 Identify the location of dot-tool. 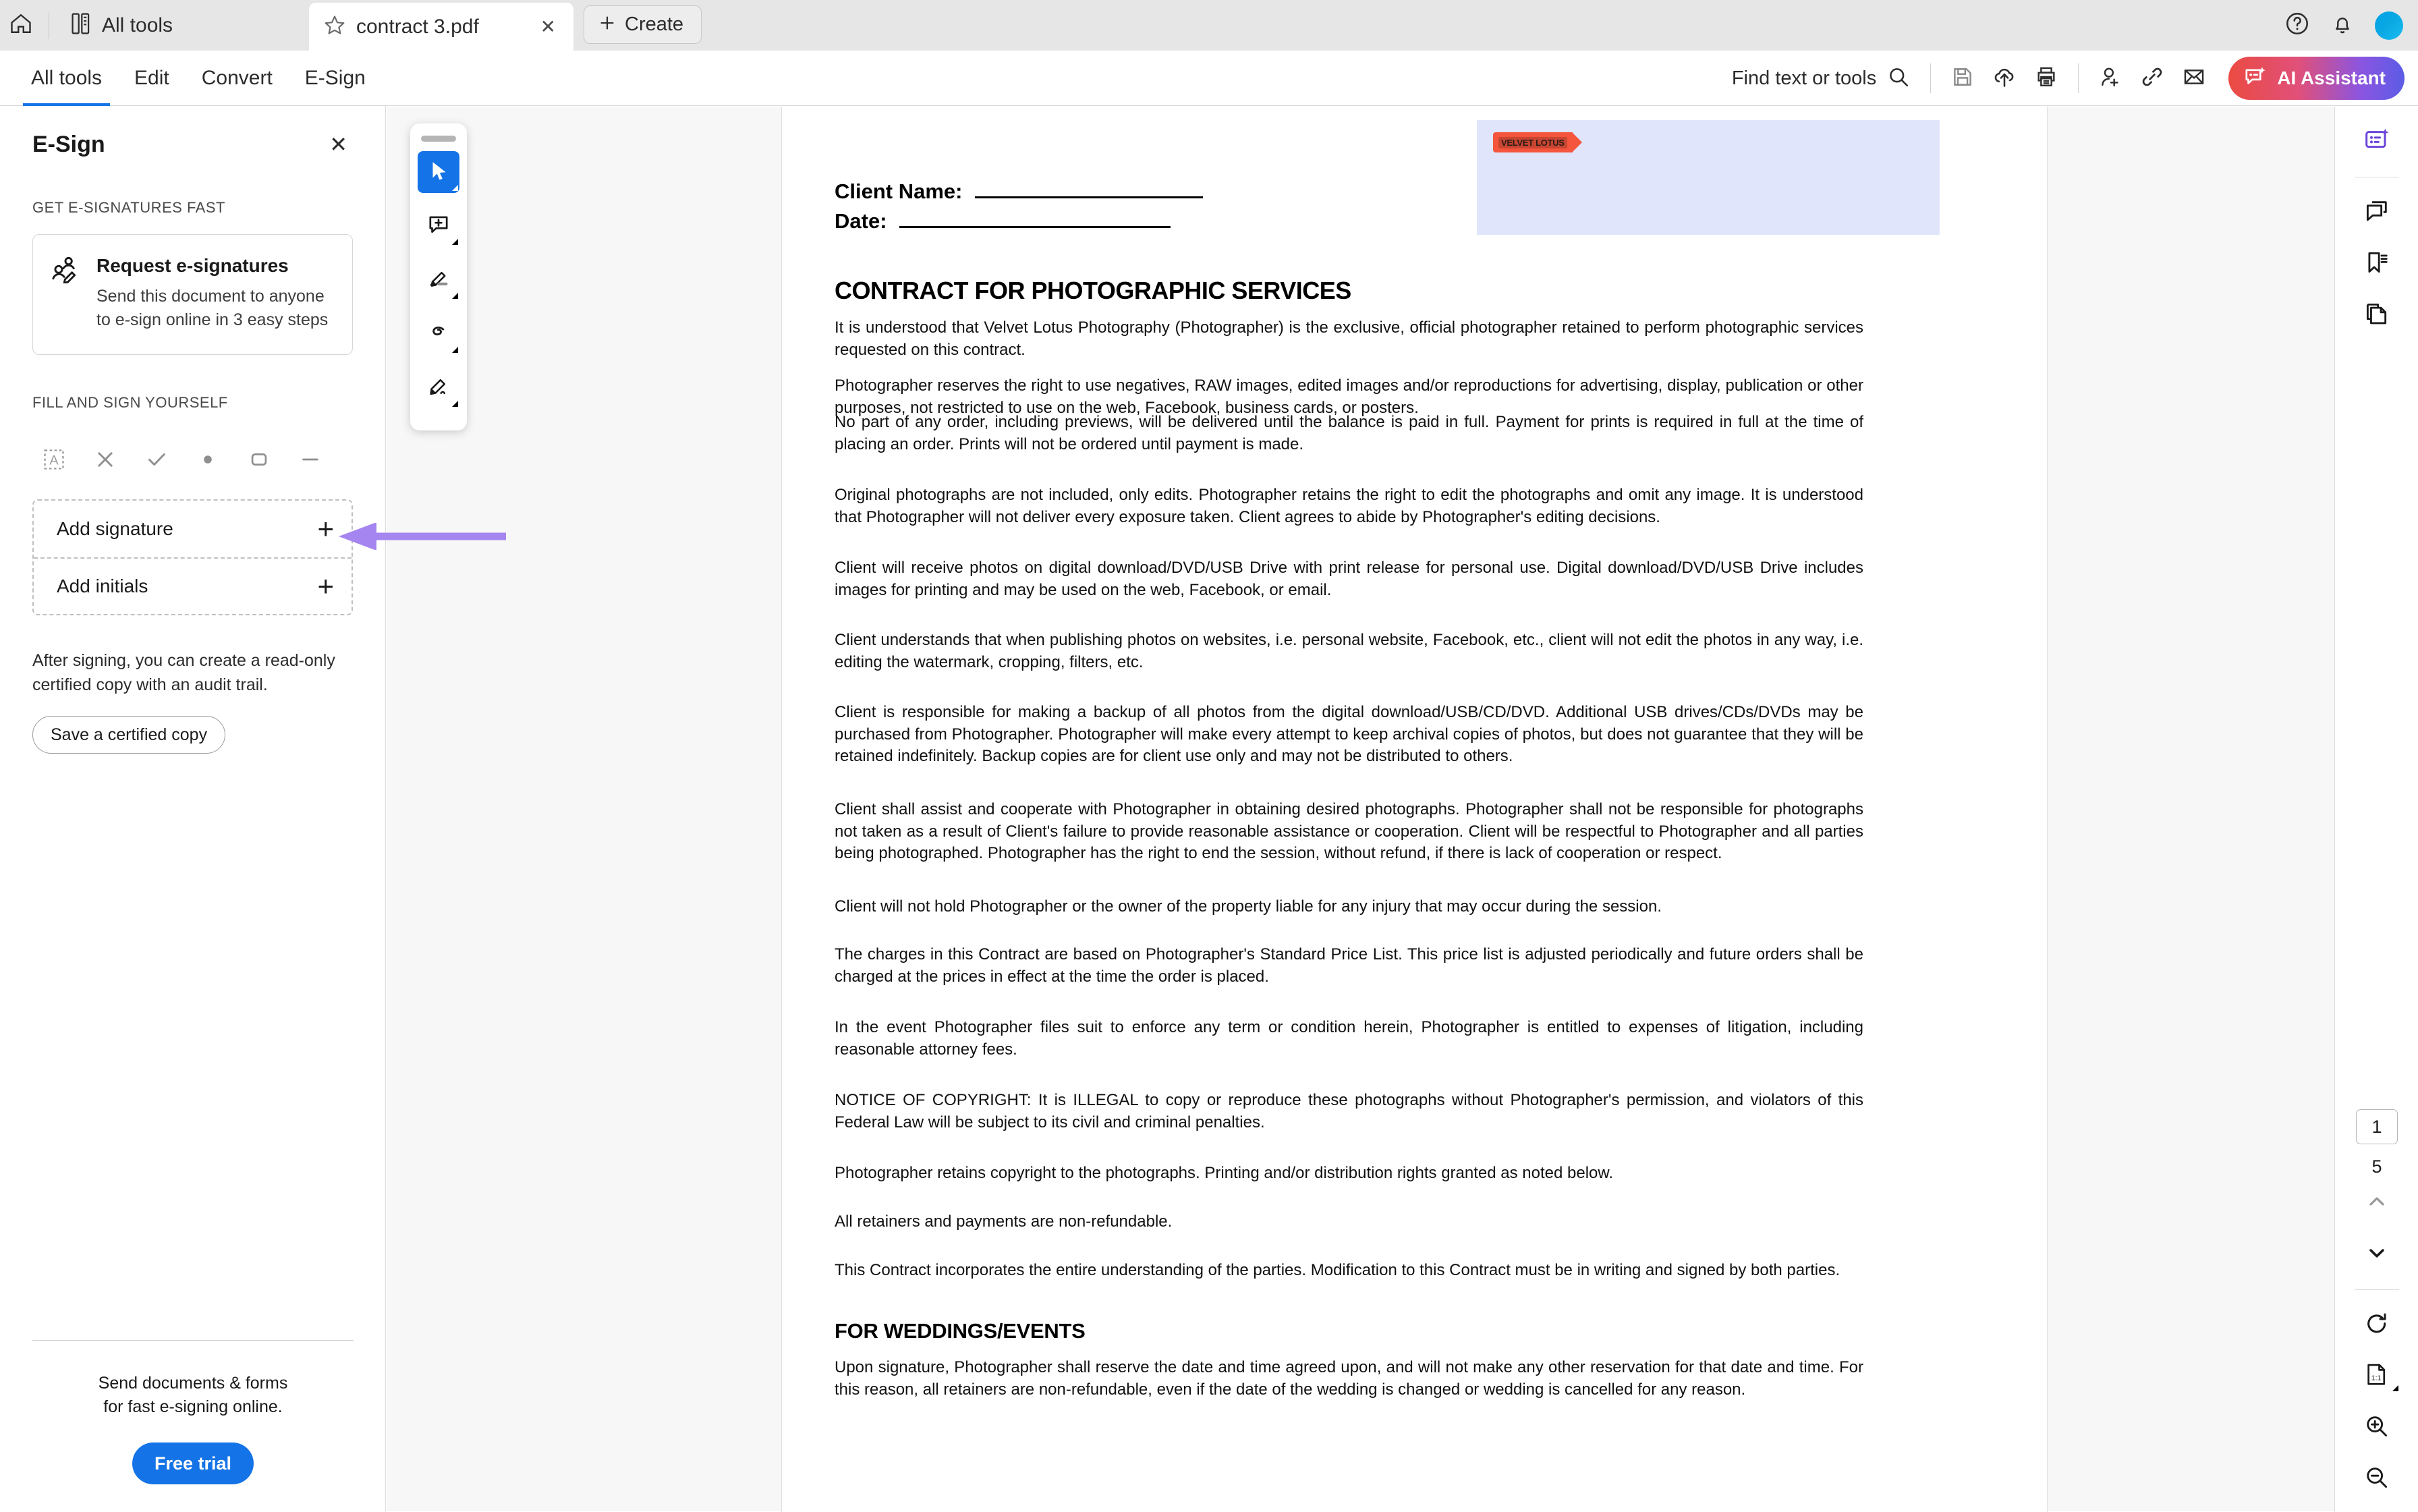
(207, 461).